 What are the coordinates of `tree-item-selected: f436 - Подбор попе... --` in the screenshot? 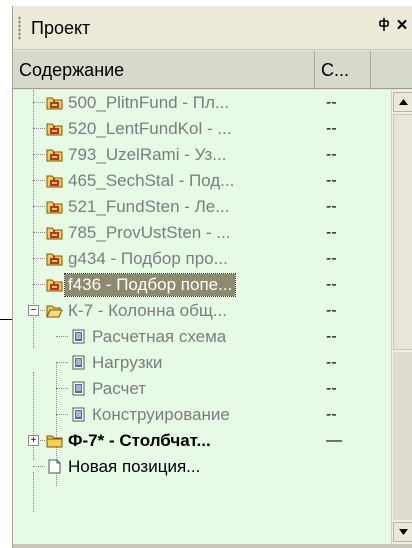 It's located at (202, 285).